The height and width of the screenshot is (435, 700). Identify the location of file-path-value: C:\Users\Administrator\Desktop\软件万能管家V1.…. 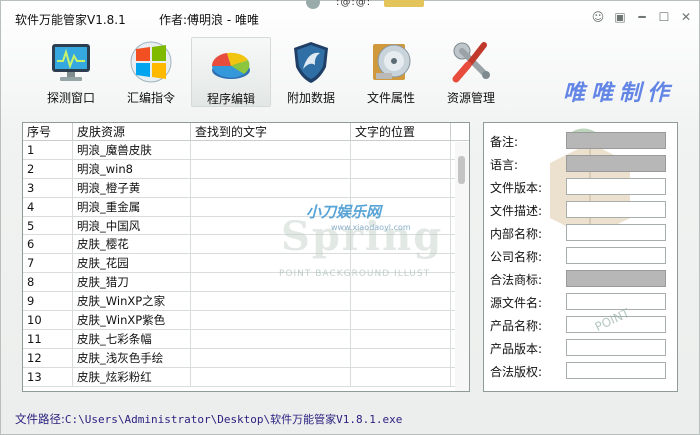
(233, 419).